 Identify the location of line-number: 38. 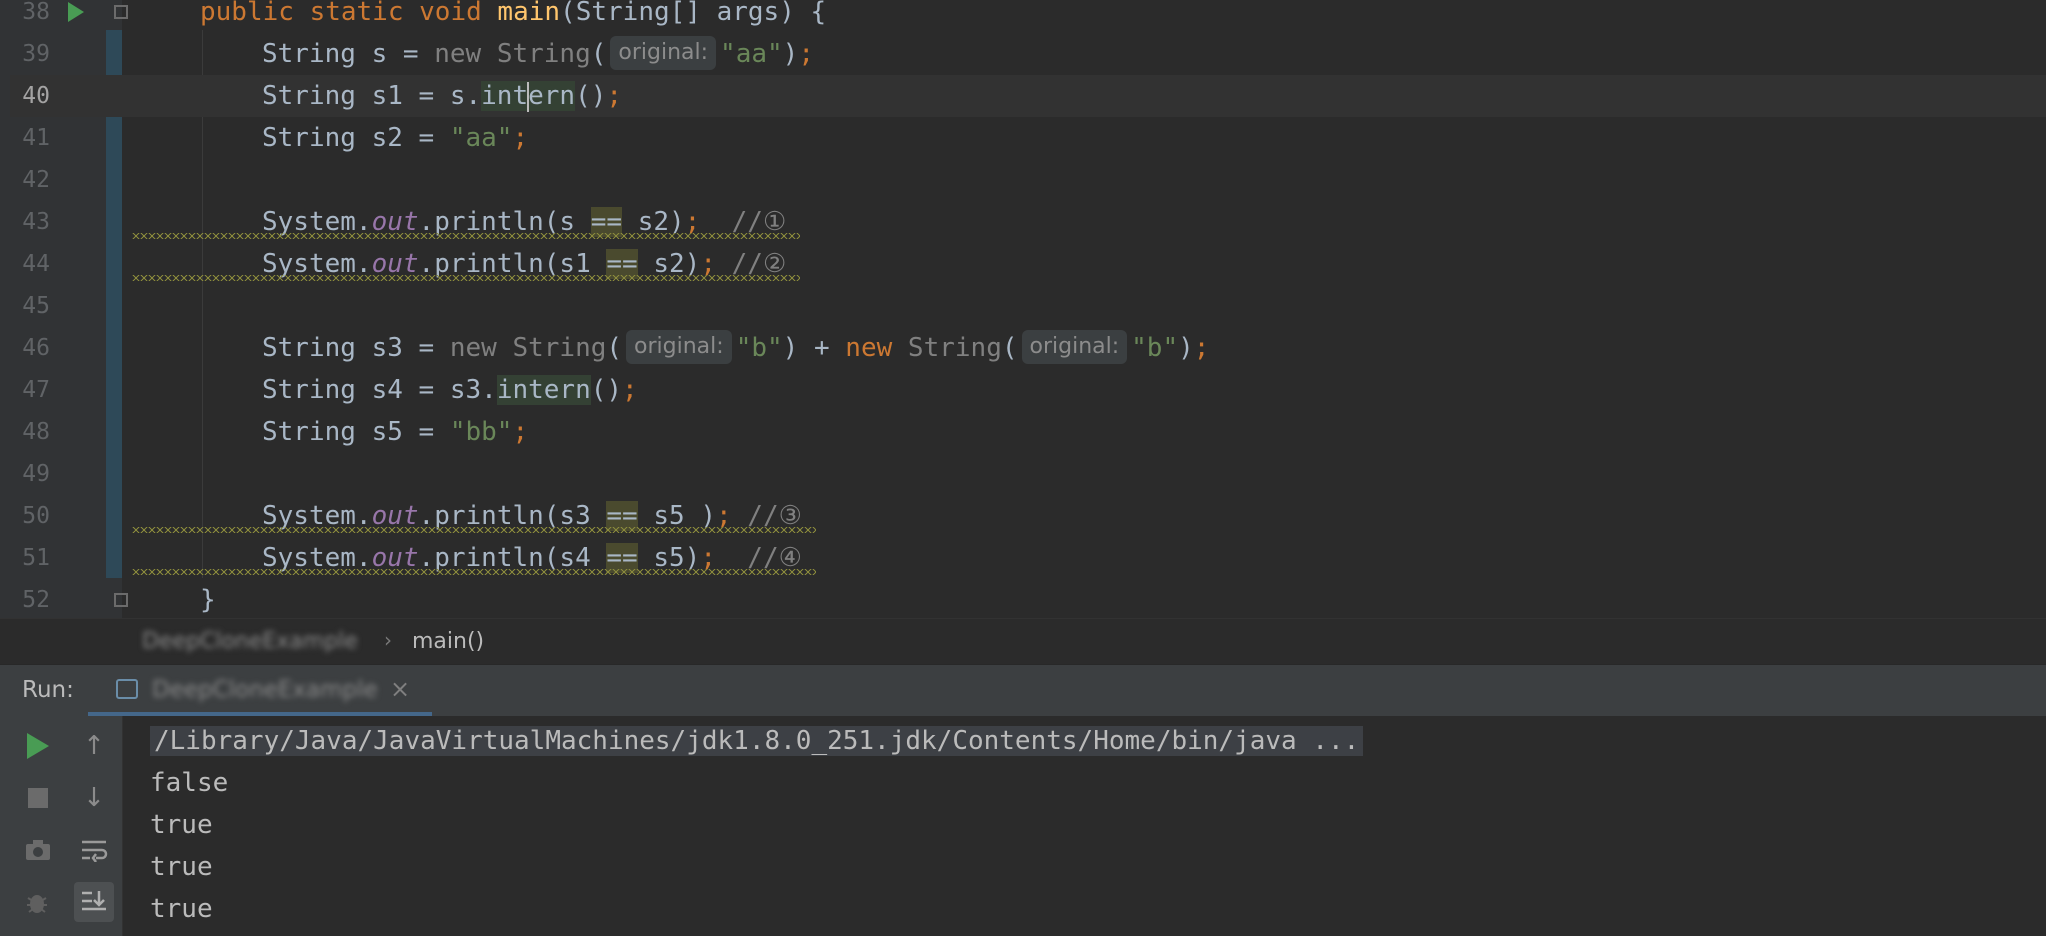
(36, 12).